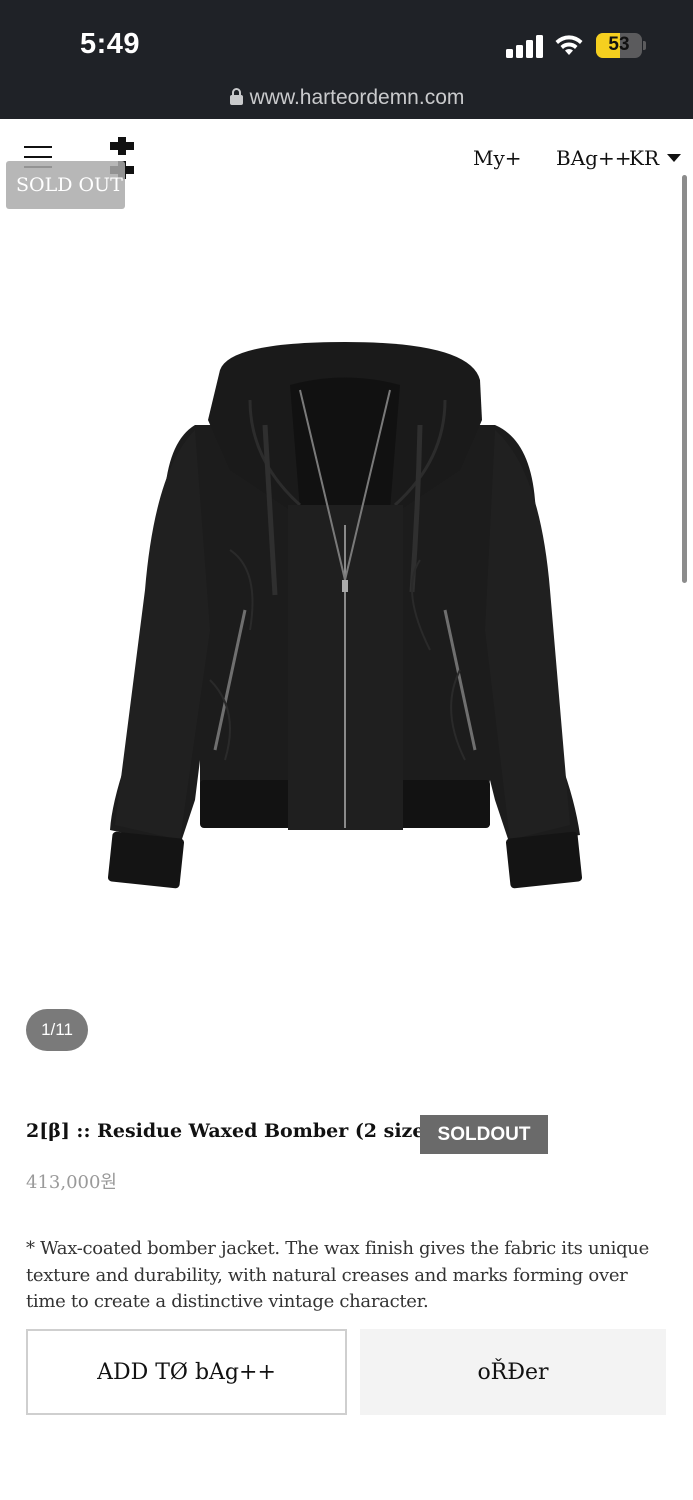 The height and width of the screenshot is (1500, 693). Describe the element at coordinates (71, 1182) in the screenshot. I see `product-price: 413,000원` at that location.